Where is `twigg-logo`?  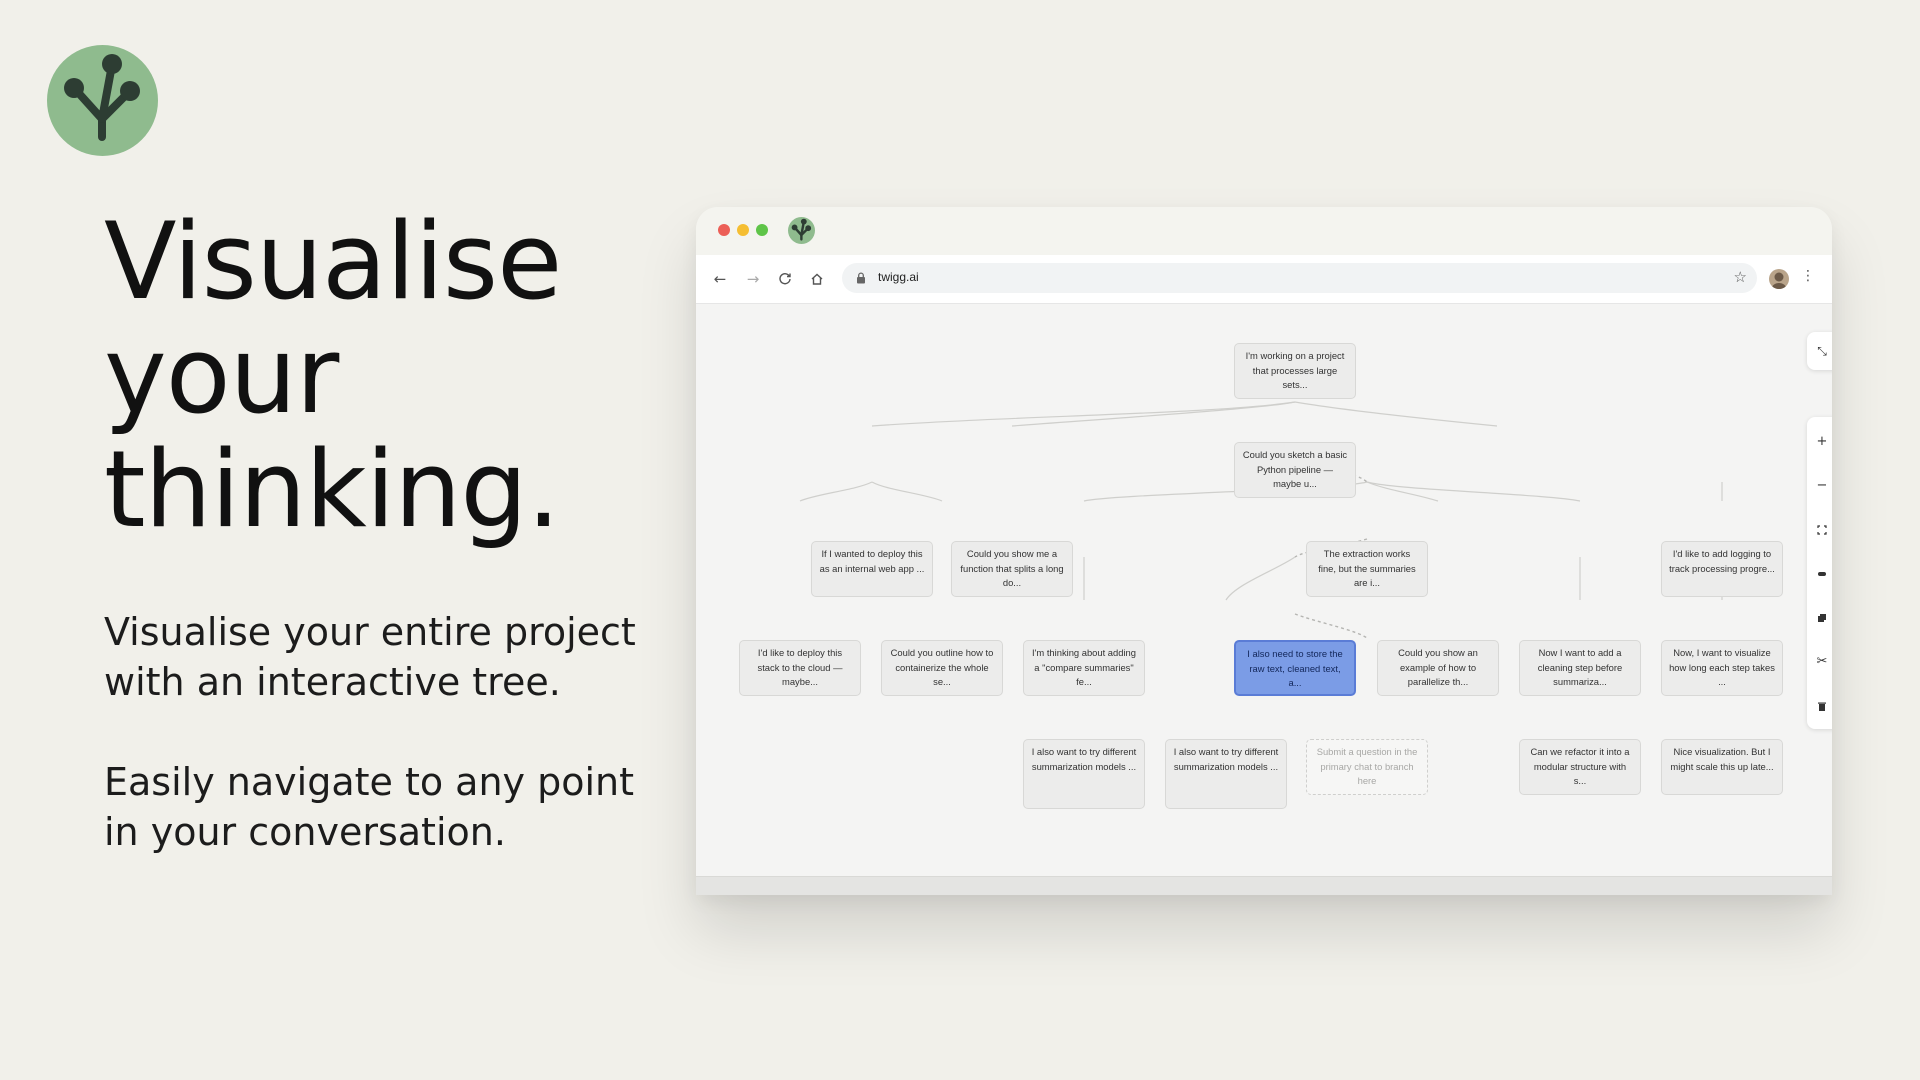 twigg-logo is located at coordinates (102, 100).